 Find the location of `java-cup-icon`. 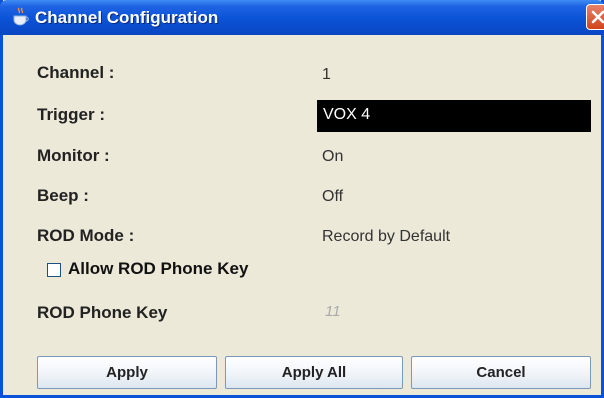

java-cup-icon is located at coordinates (21, 17).